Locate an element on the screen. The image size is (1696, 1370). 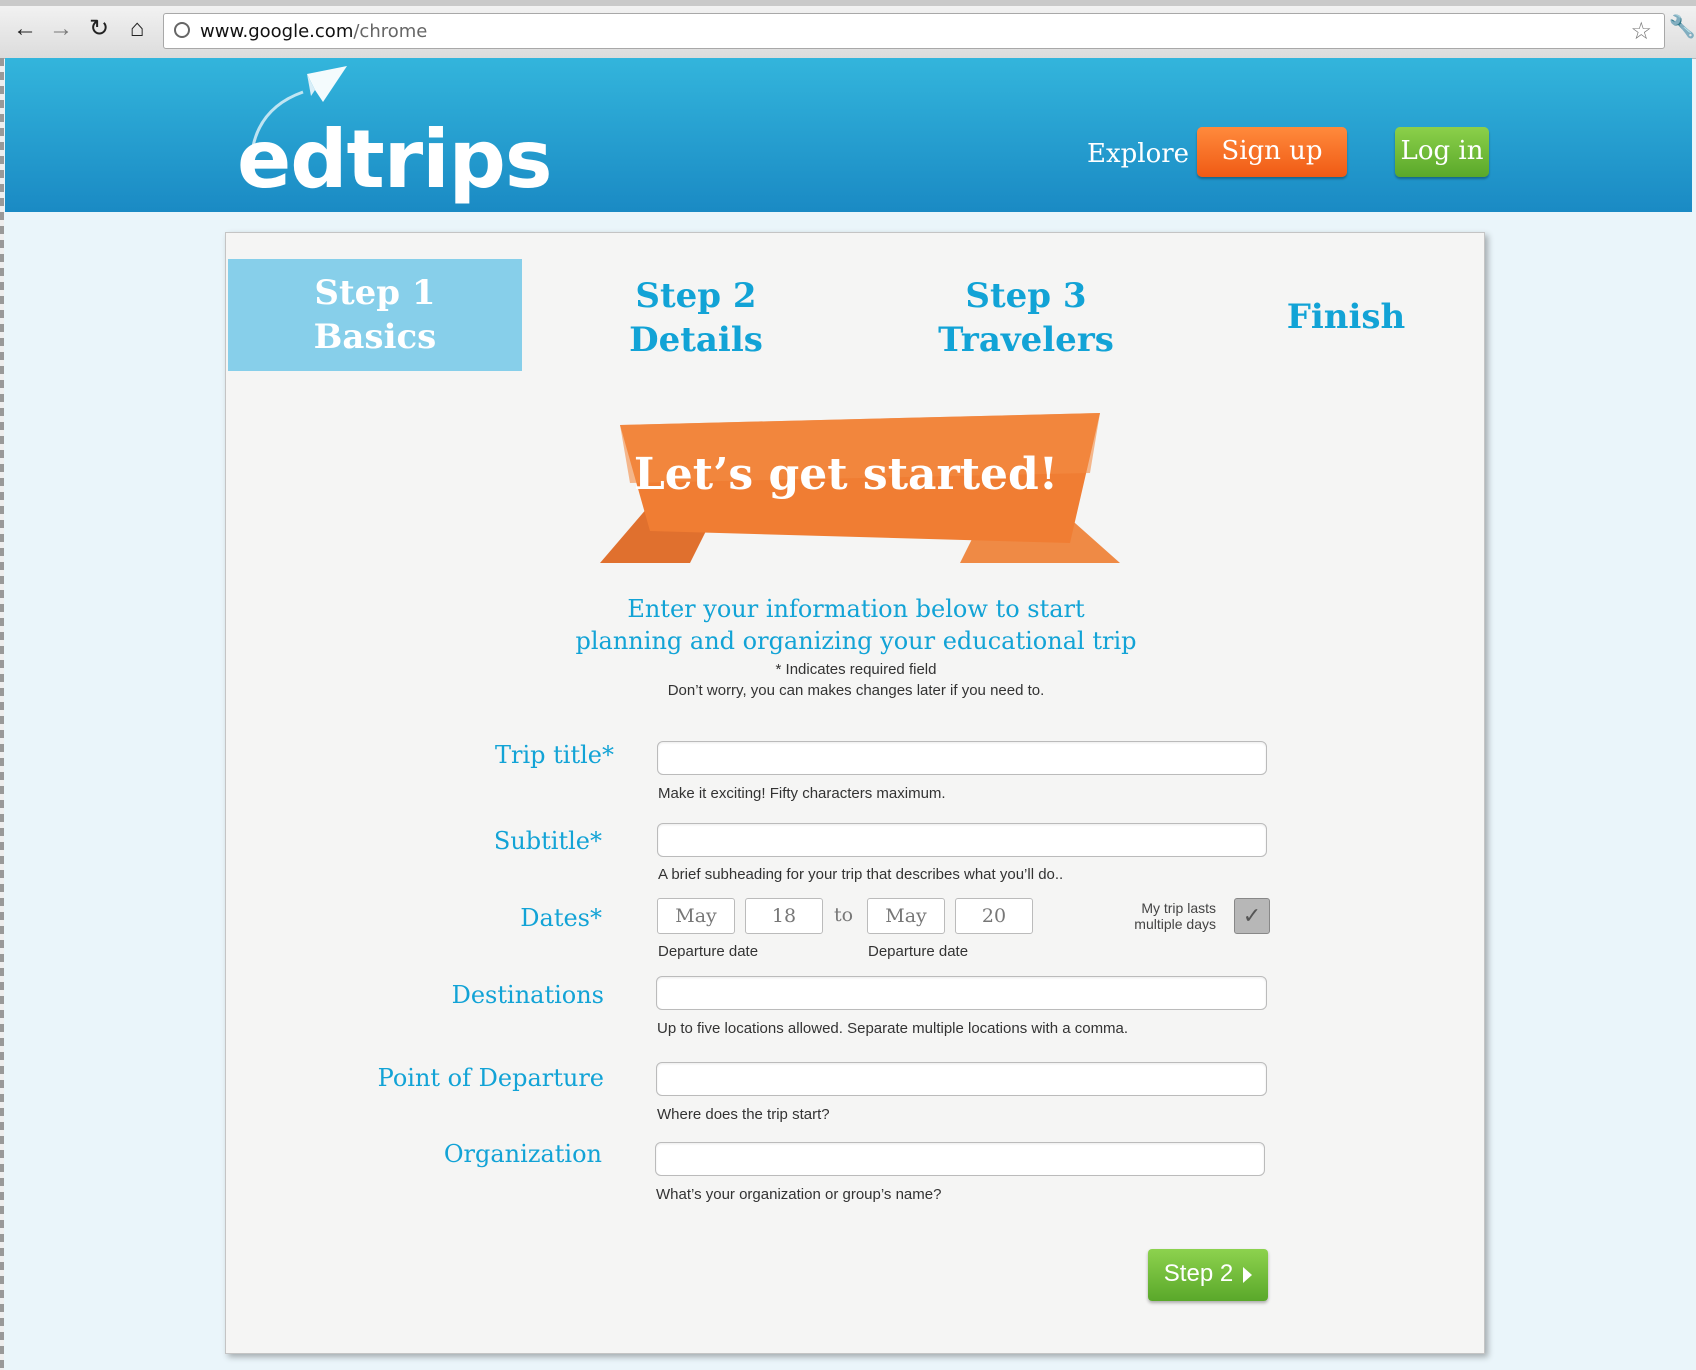
tab-finish: Finish is located at coordinates (1346, 315).